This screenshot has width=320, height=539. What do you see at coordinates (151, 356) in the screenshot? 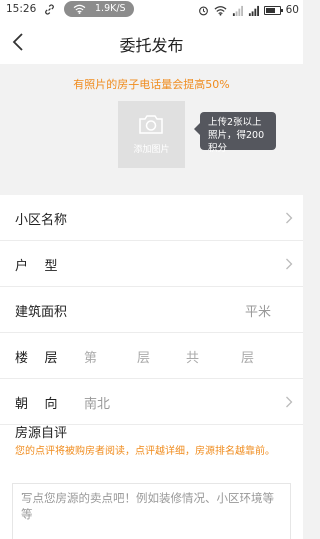
I see `floor-row: 楼 层 第 层 共 层` at bounding box center [151, 356].